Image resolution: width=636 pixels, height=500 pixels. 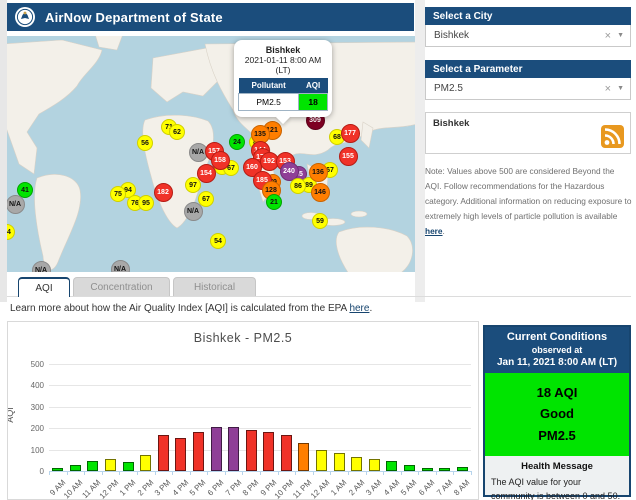 I want to click on tab-concentration: Concentration, so click(x=121, y=287).